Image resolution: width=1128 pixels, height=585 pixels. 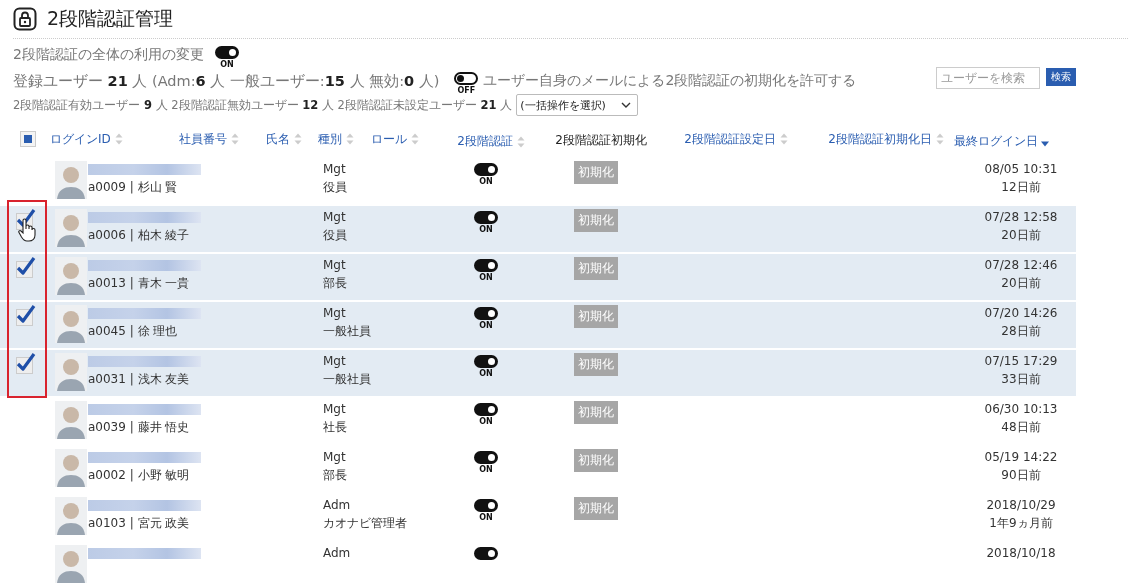 What do you see at coordinates (1021, 169) in the screenshot?
I see `last-login-date: 08/05 10:31` at bounding box center [1021, 169].